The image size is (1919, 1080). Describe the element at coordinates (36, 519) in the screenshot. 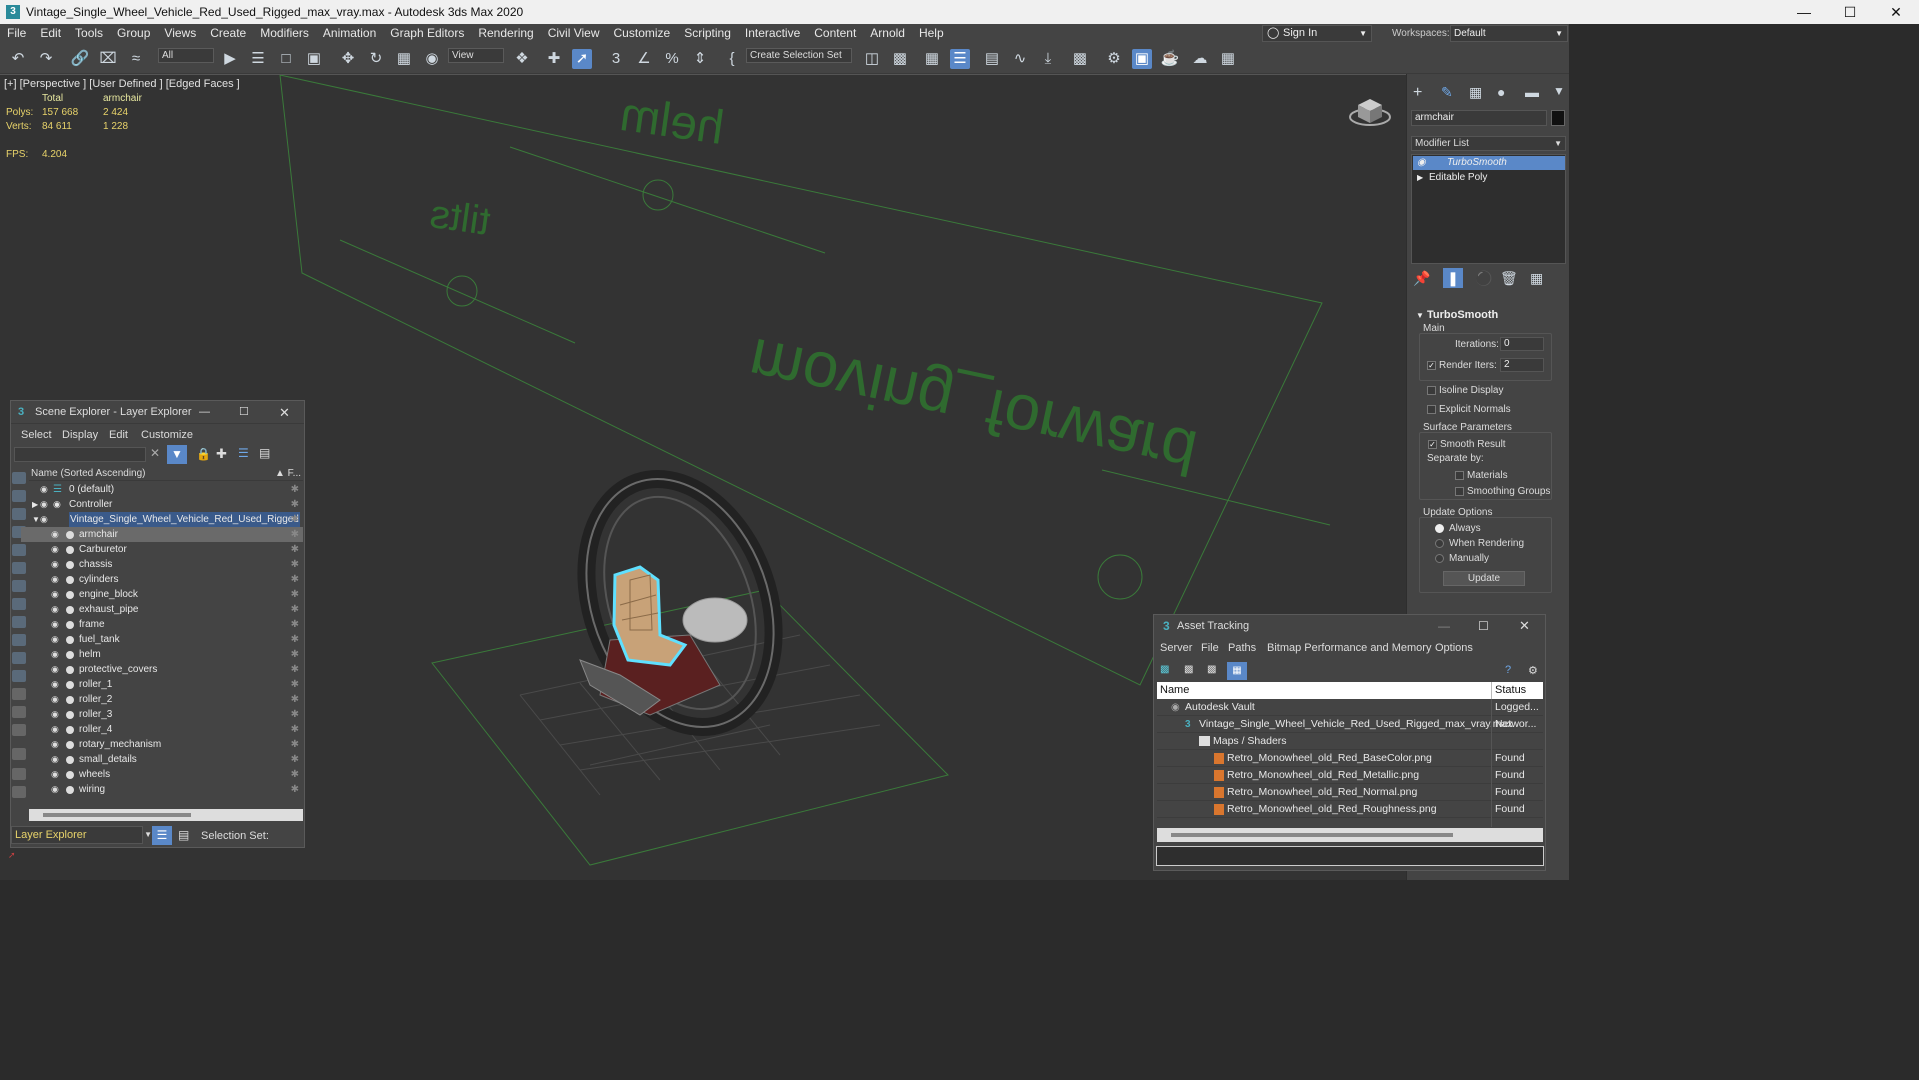

I see `collapse-arrow-icon: ▼` at that location.